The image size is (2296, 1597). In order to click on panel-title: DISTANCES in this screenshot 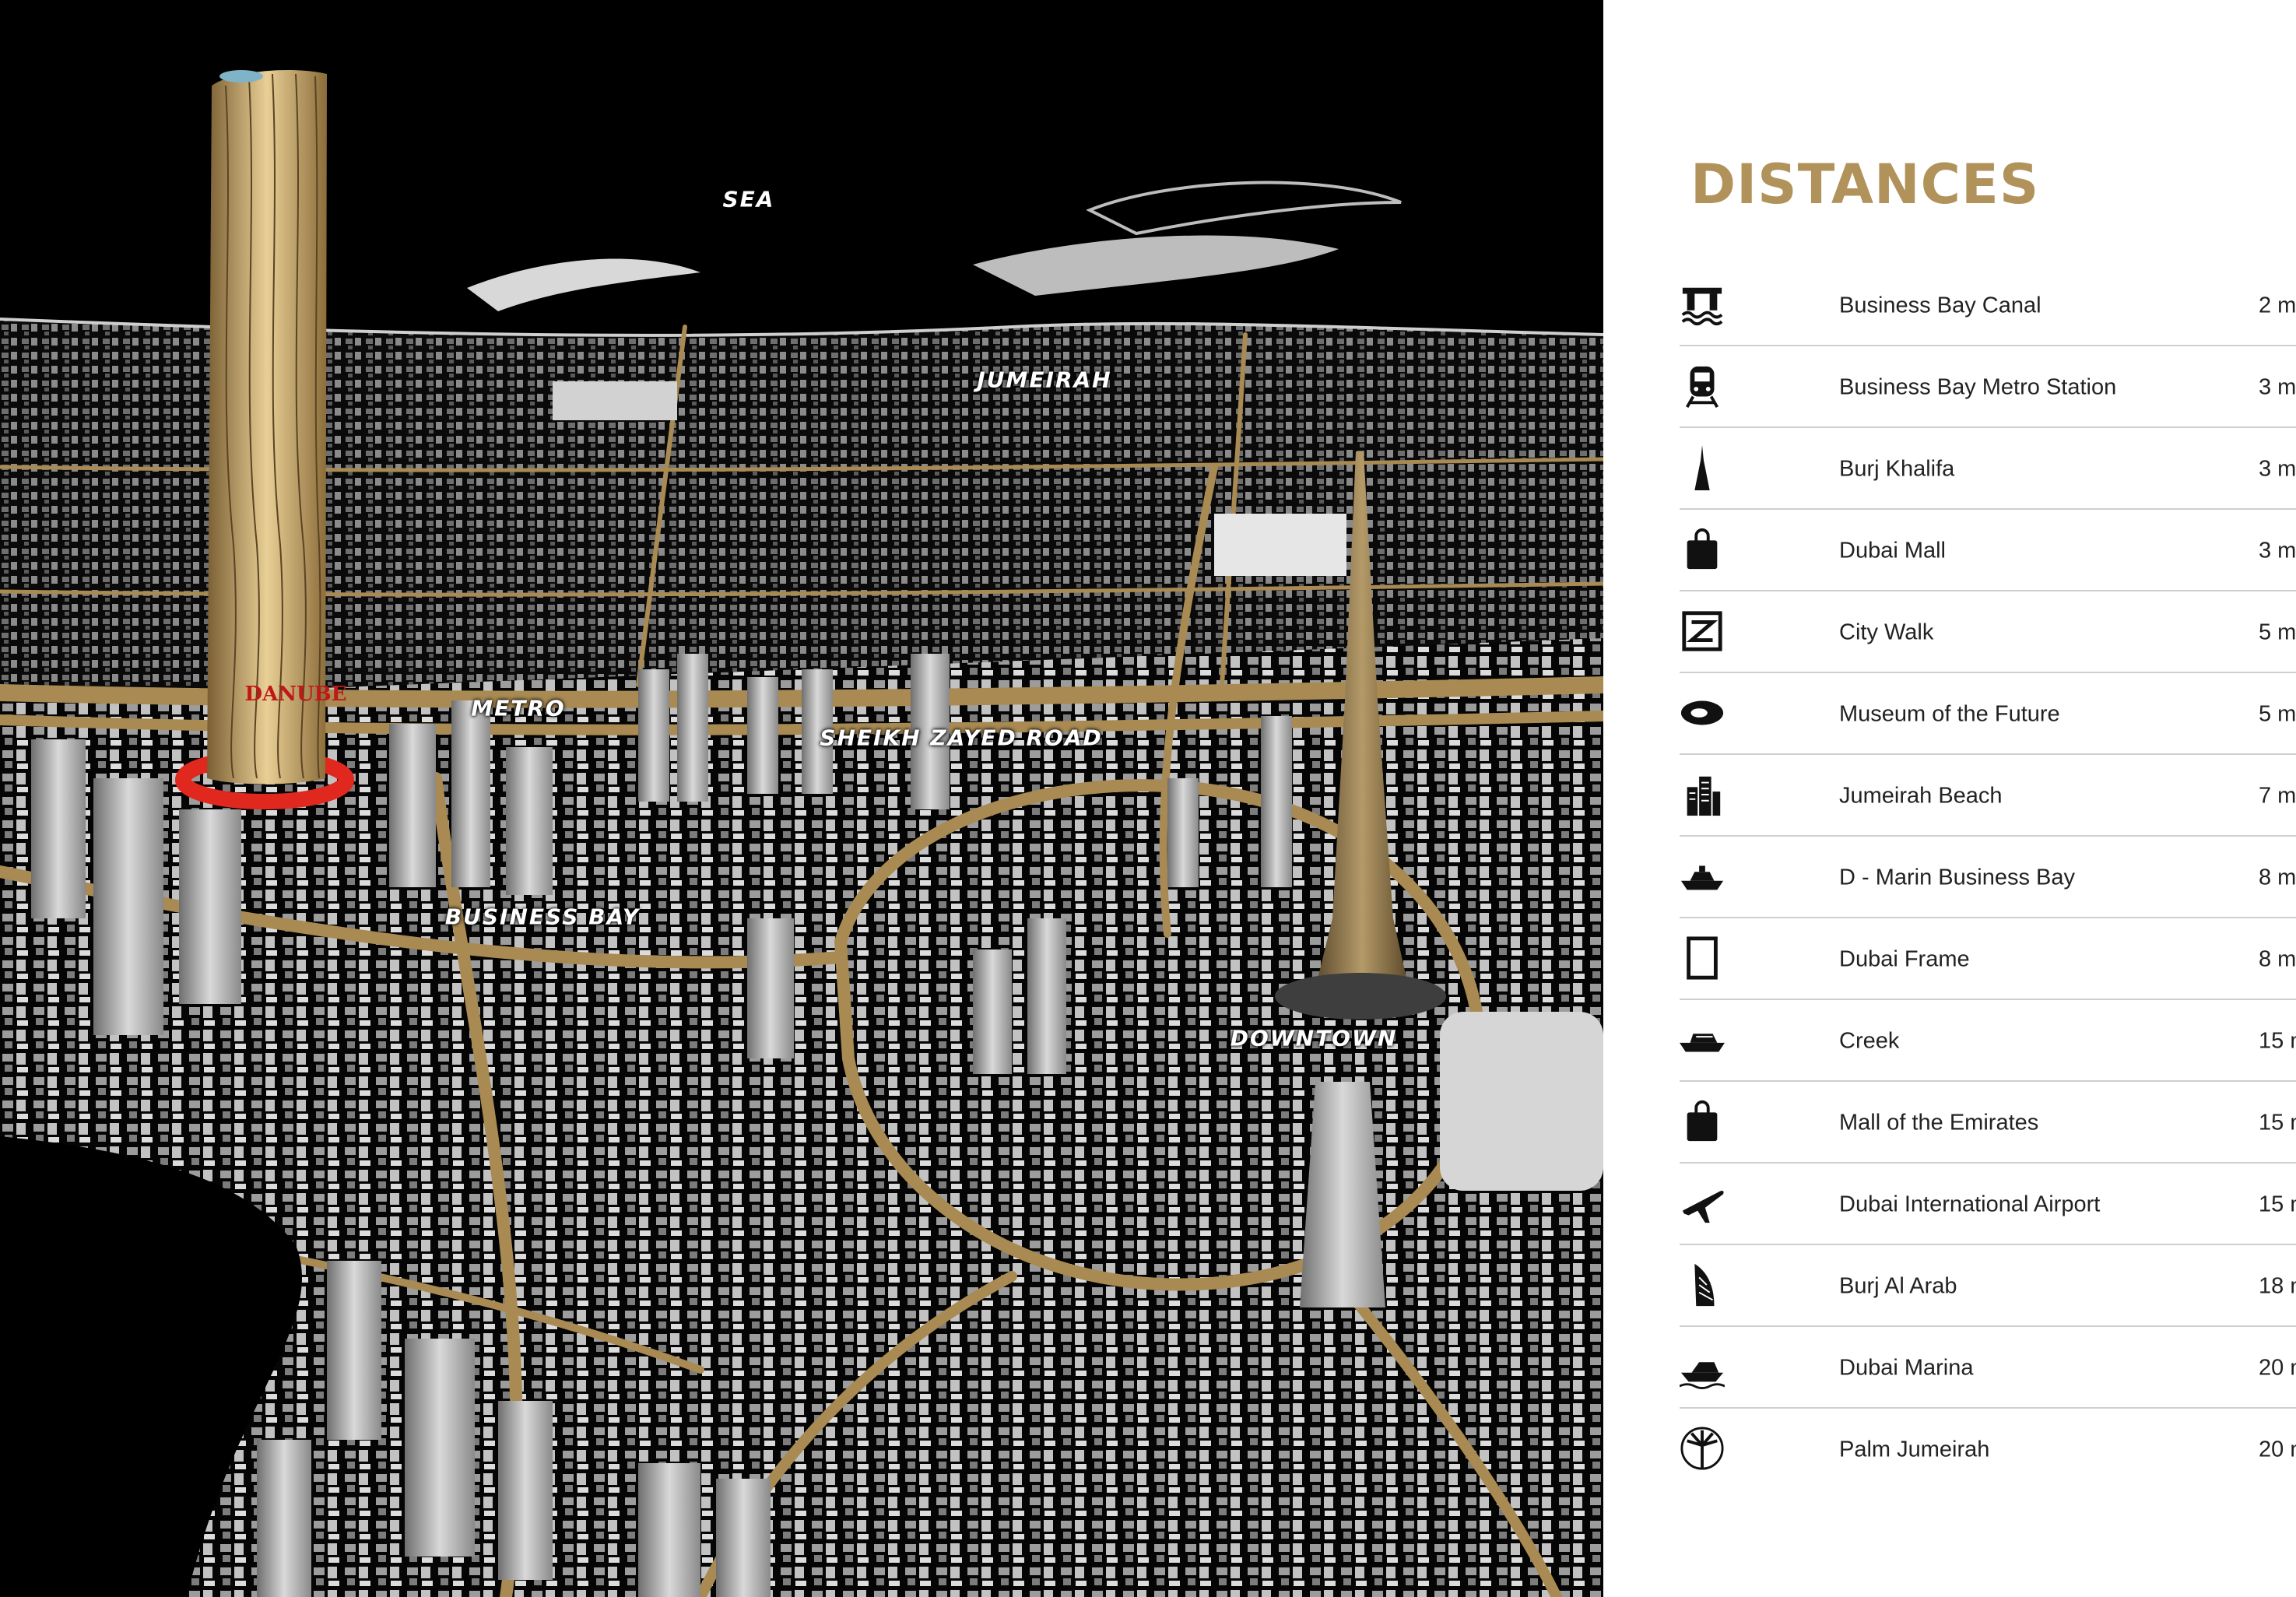, I will do `click(1865, 184)`.